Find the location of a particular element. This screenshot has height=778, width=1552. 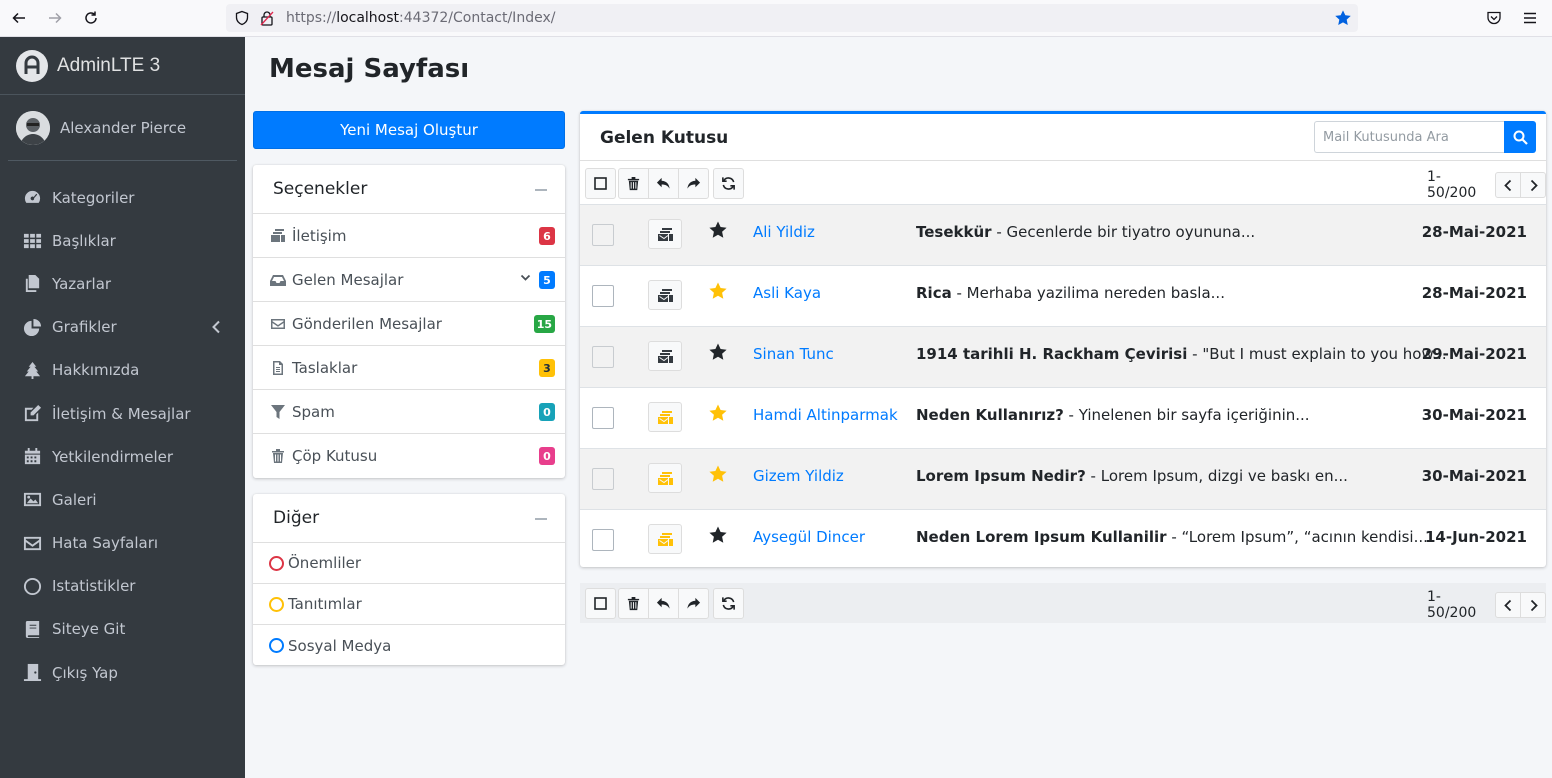

folder-cop-kutusu: Çöp Kutusu 0 is located at coordinates (409, 456).